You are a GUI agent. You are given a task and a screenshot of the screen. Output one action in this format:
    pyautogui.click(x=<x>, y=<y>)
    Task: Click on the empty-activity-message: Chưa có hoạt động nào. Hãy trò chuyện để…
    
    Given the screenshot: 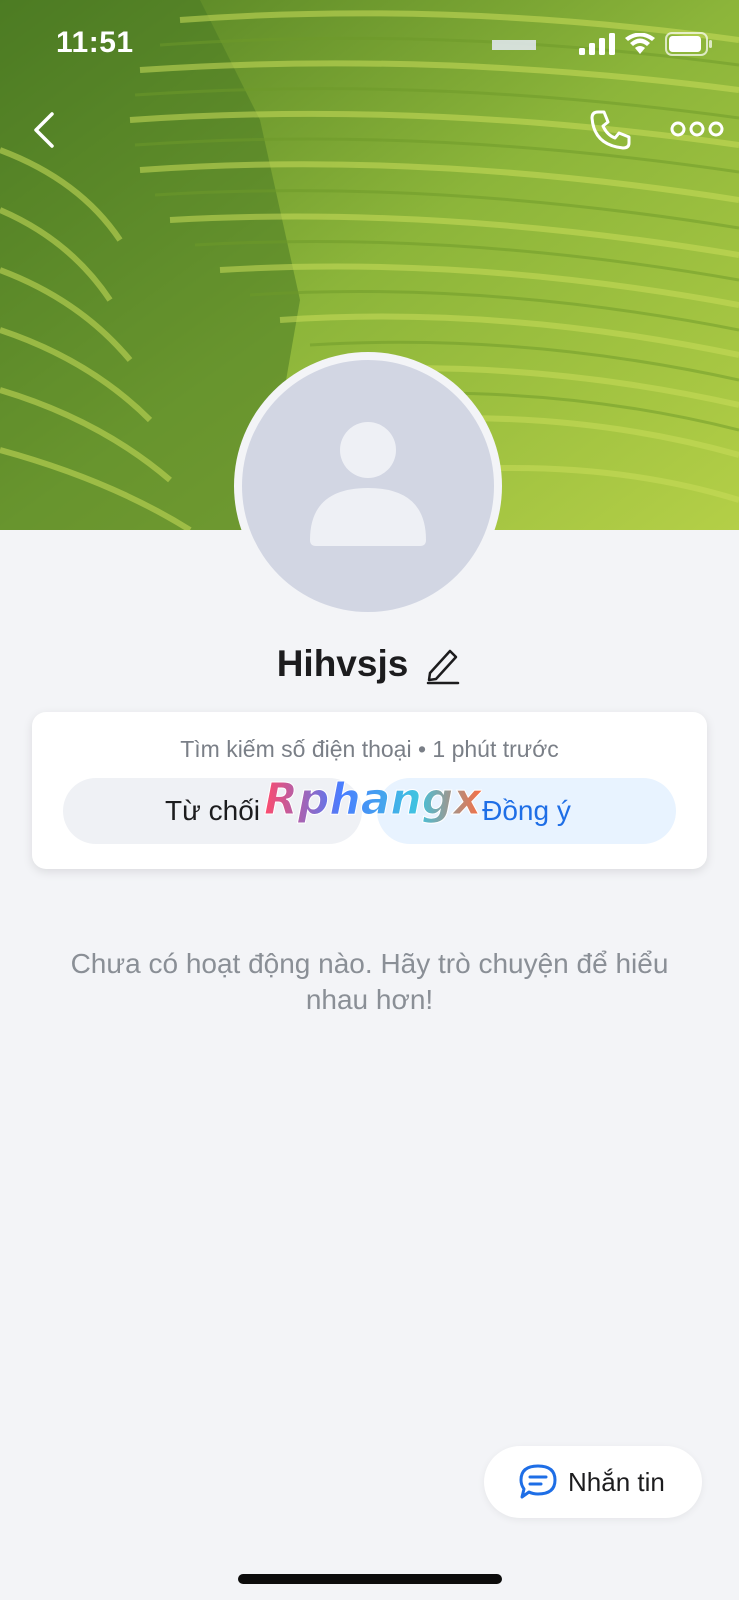 What is the action you would take?
    pyautogui.click(x=369, y=981)
    